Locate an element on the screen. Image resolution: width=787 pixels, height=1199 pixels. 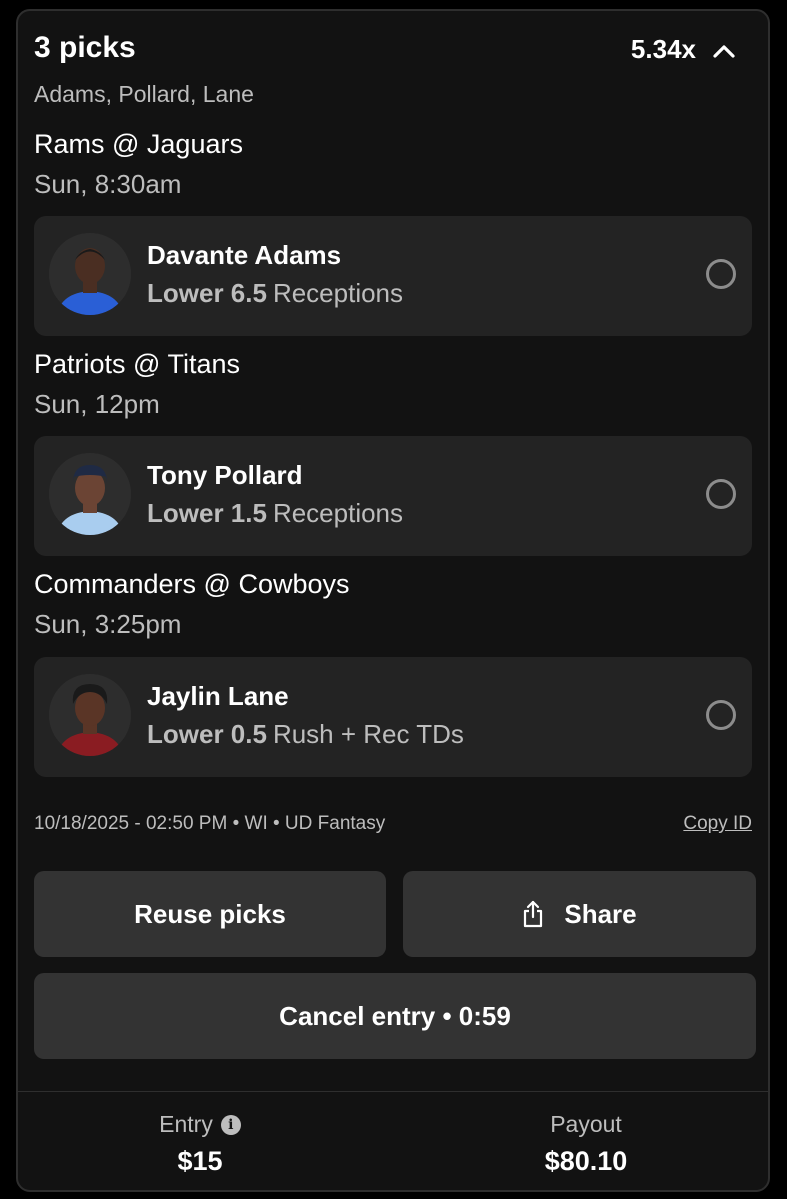
chevron-up-icon is located at coordinates (724, 51).